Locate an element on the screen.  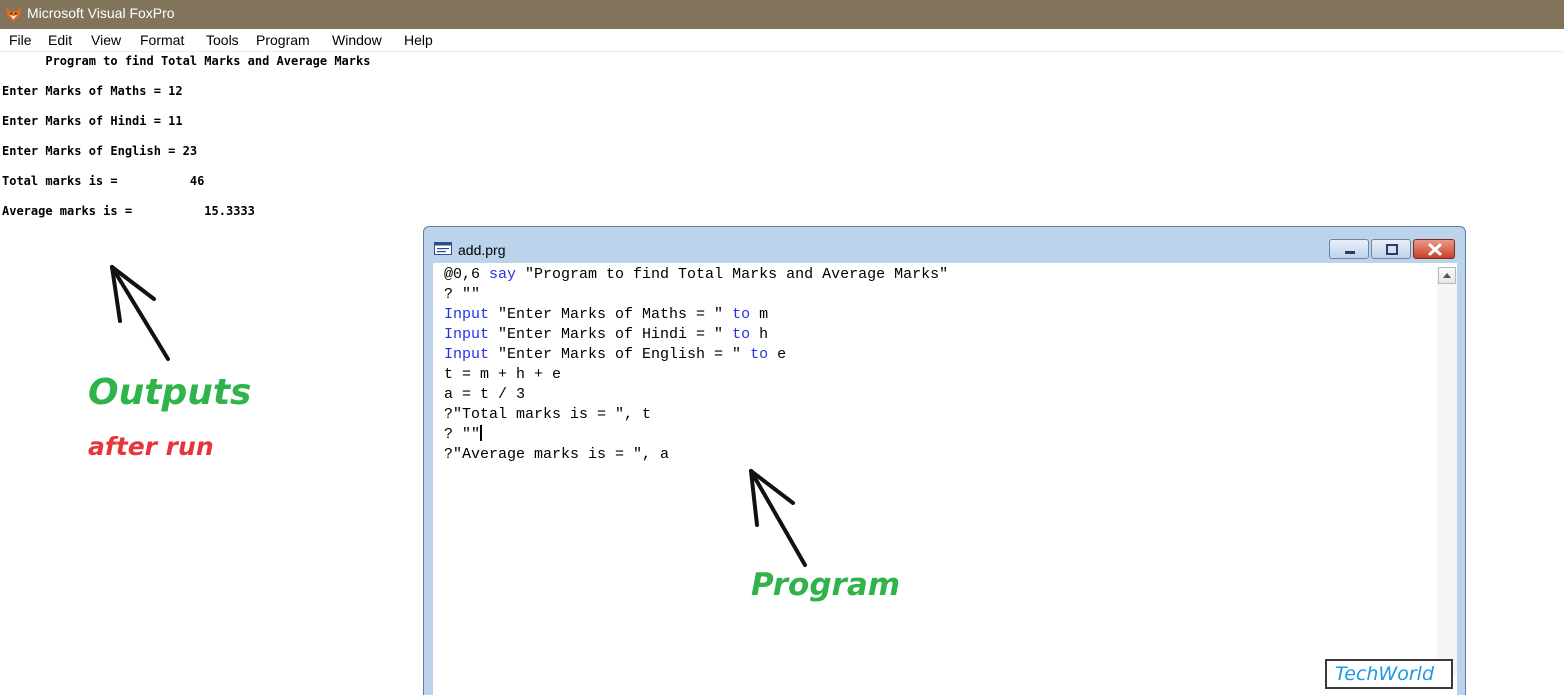
menu-program: Program is located at coordinates (283, 40).